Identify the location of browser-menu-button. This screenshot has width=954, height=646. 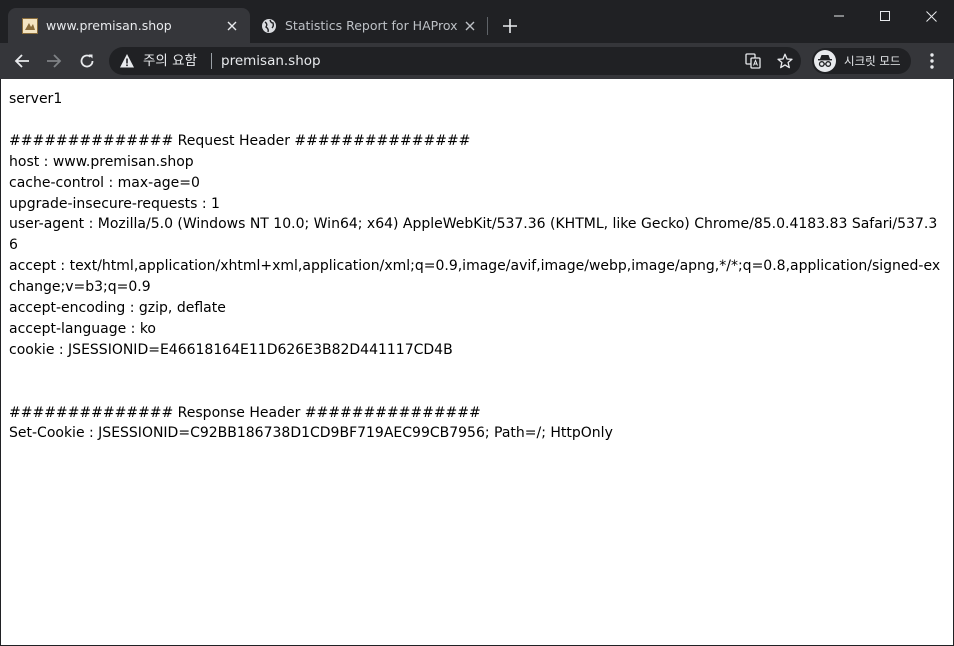
(932, 61).